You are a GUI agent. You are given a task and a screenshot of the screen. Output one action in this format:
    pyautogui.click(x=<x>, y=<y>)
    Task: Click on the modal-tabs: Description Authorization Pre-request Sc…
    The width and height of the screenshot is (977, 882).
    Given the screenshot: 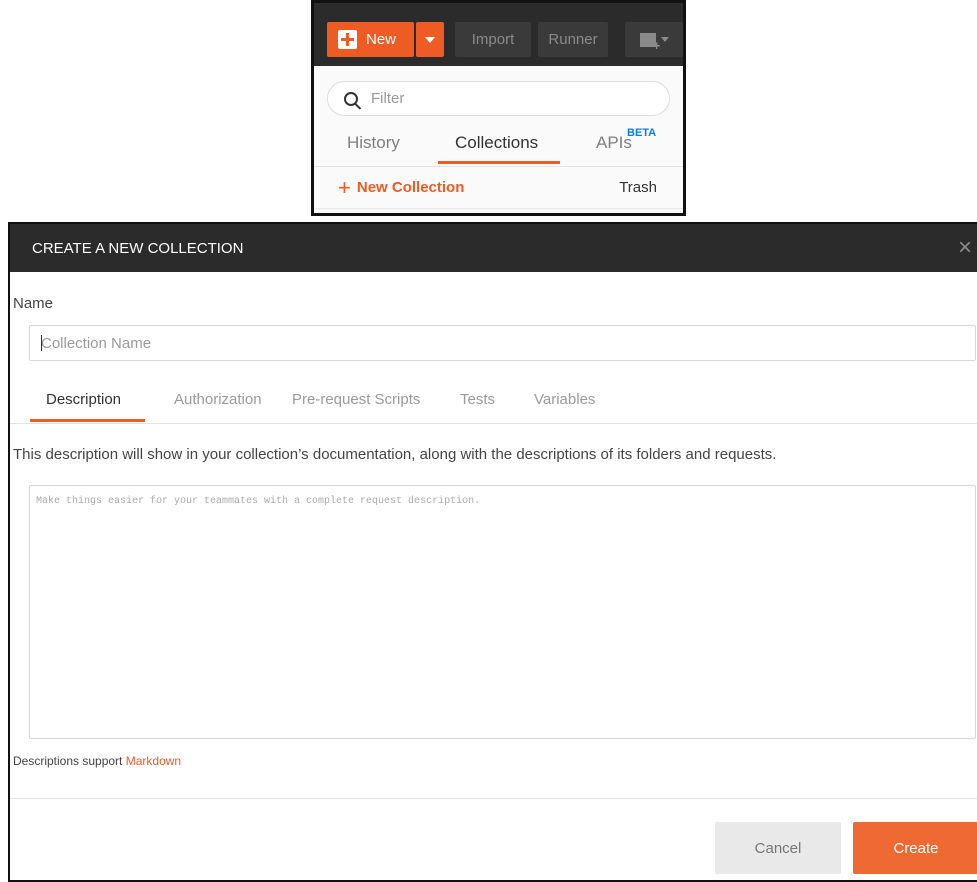 What is the action you would take?
    pyautogui.click(x=493, y=401)
    